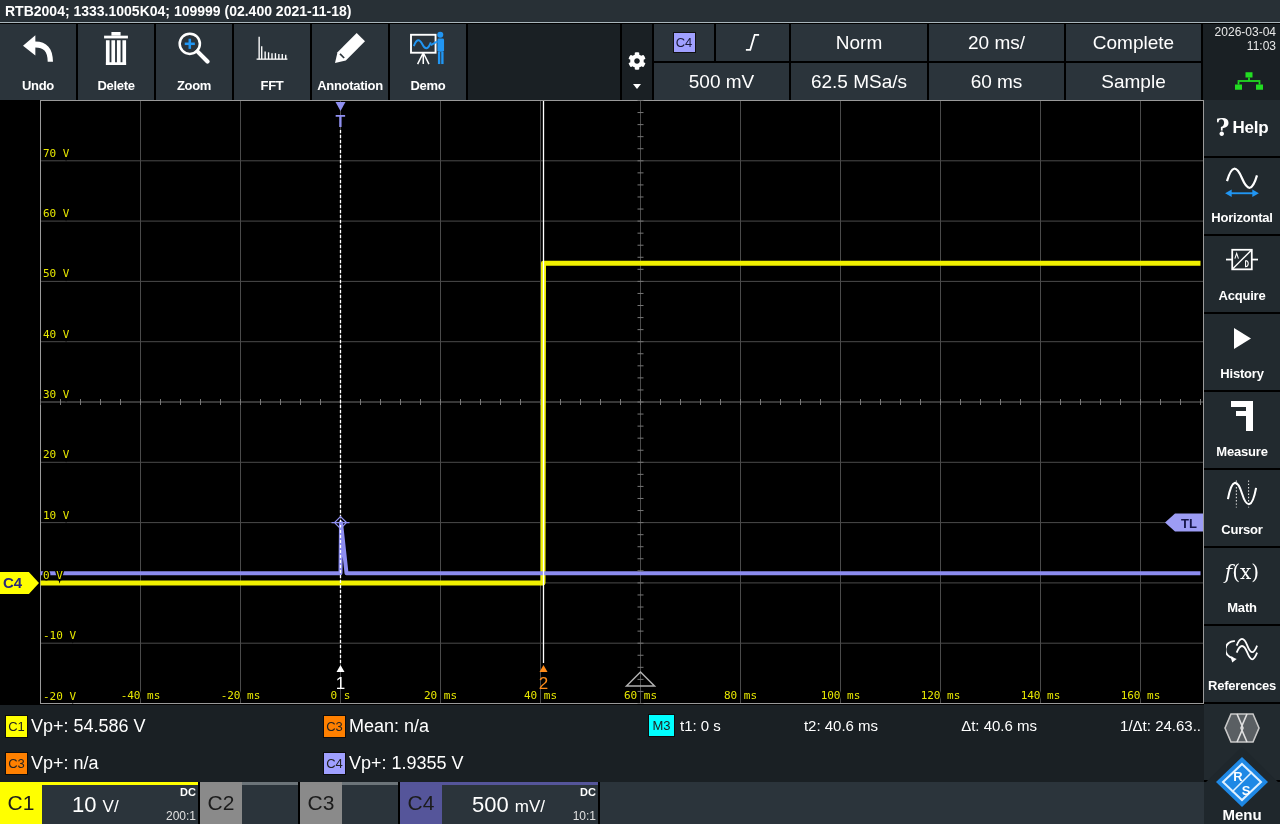  What do you see at coordinates (272, 62) in the screenshot?
I see `fft-button: FFT` at bounding box center [272, 62].